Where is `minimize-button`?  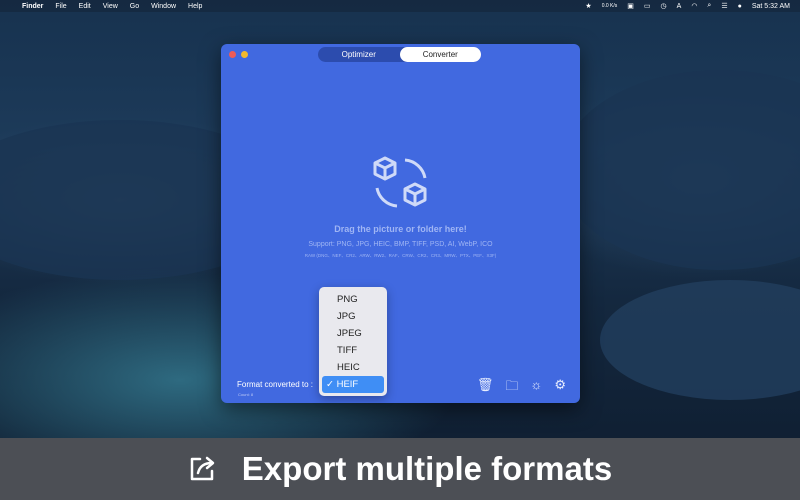
minimize-button is located at coordinates (244, 54).